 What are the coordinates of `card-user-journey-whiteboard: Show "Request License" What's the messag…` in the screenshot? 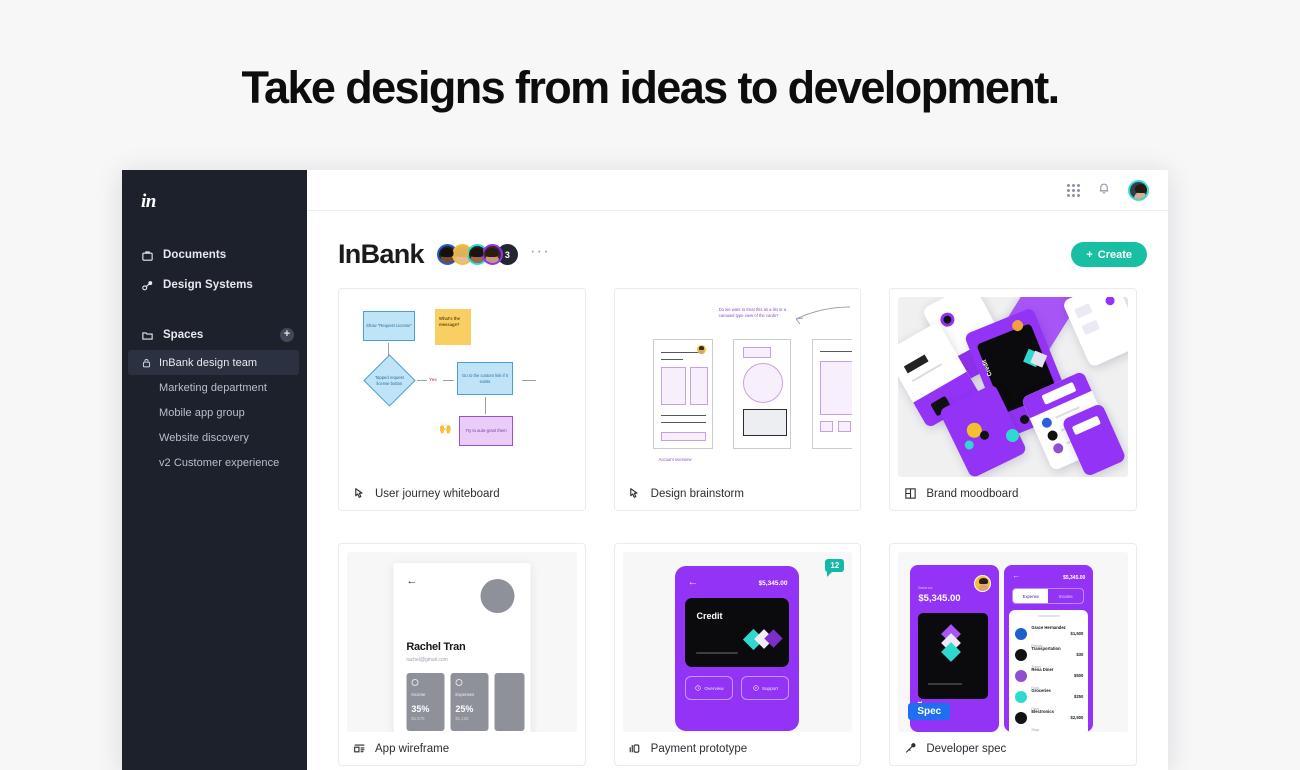 It's located at (462, 399).